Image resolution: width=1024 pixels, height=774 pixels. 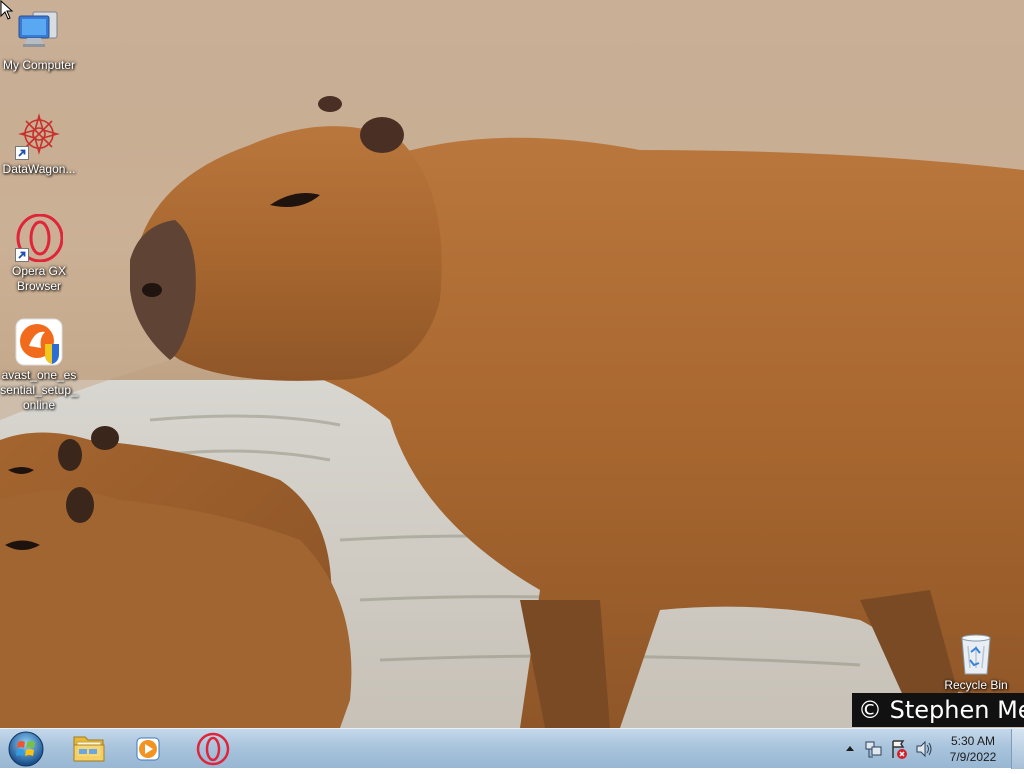 I want to click on folder-icon, so click(x=89, y=749).